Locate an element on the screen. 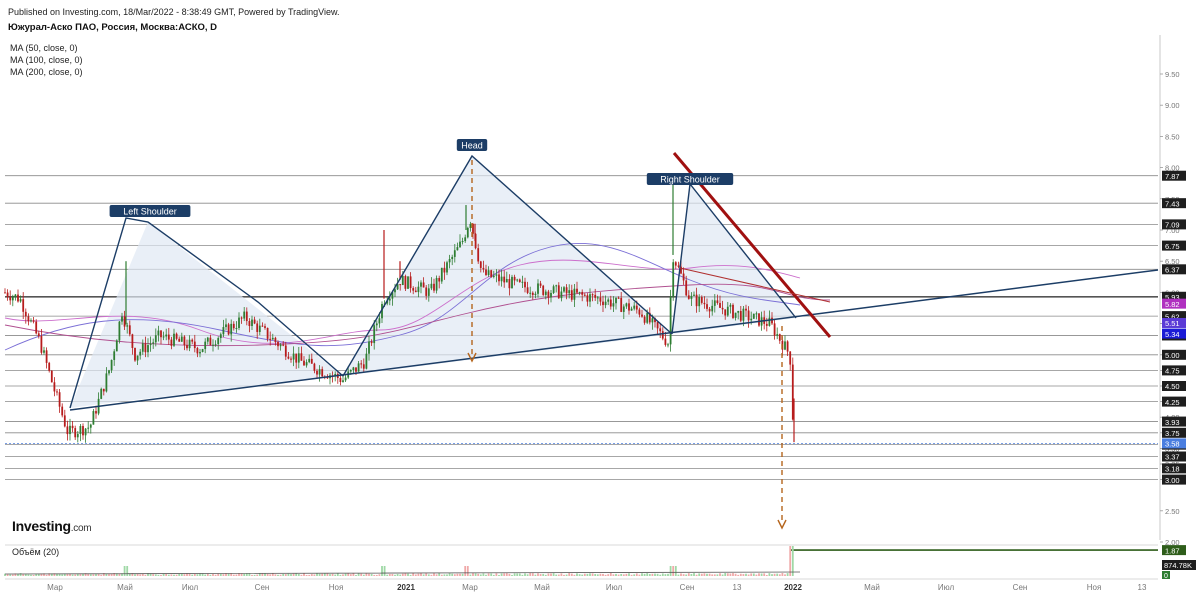 The width and height of the screenshot is (1200, 594). x-tick-label: Ноя is located at coordinates (1094, 587).